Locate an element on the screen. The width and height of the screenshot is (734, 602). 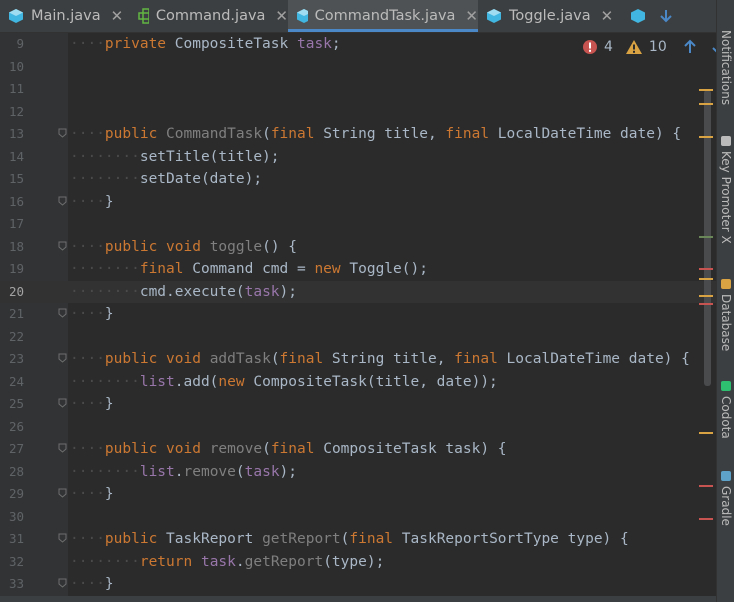
code-line: 15 ········setDate(date); is located at coordinates (358, 179).